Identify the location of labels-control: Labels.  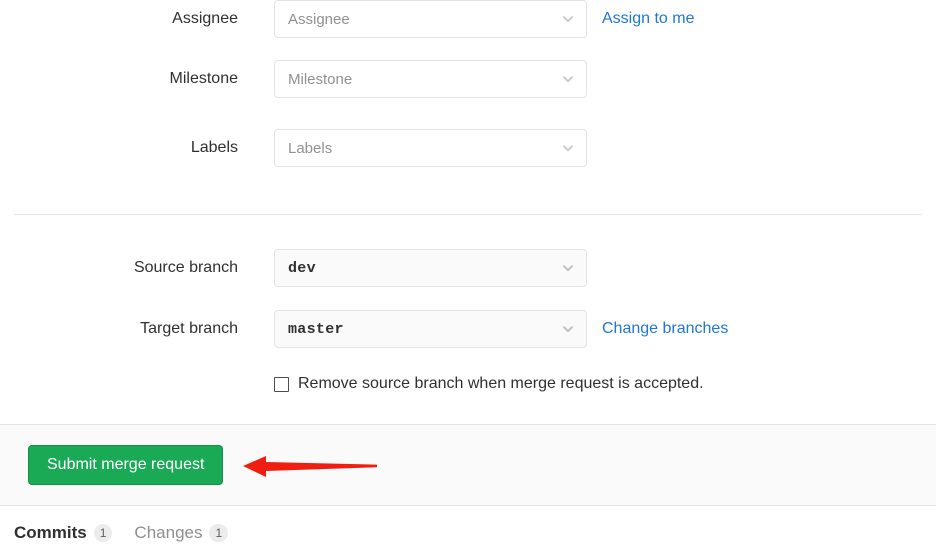
(430, 148).